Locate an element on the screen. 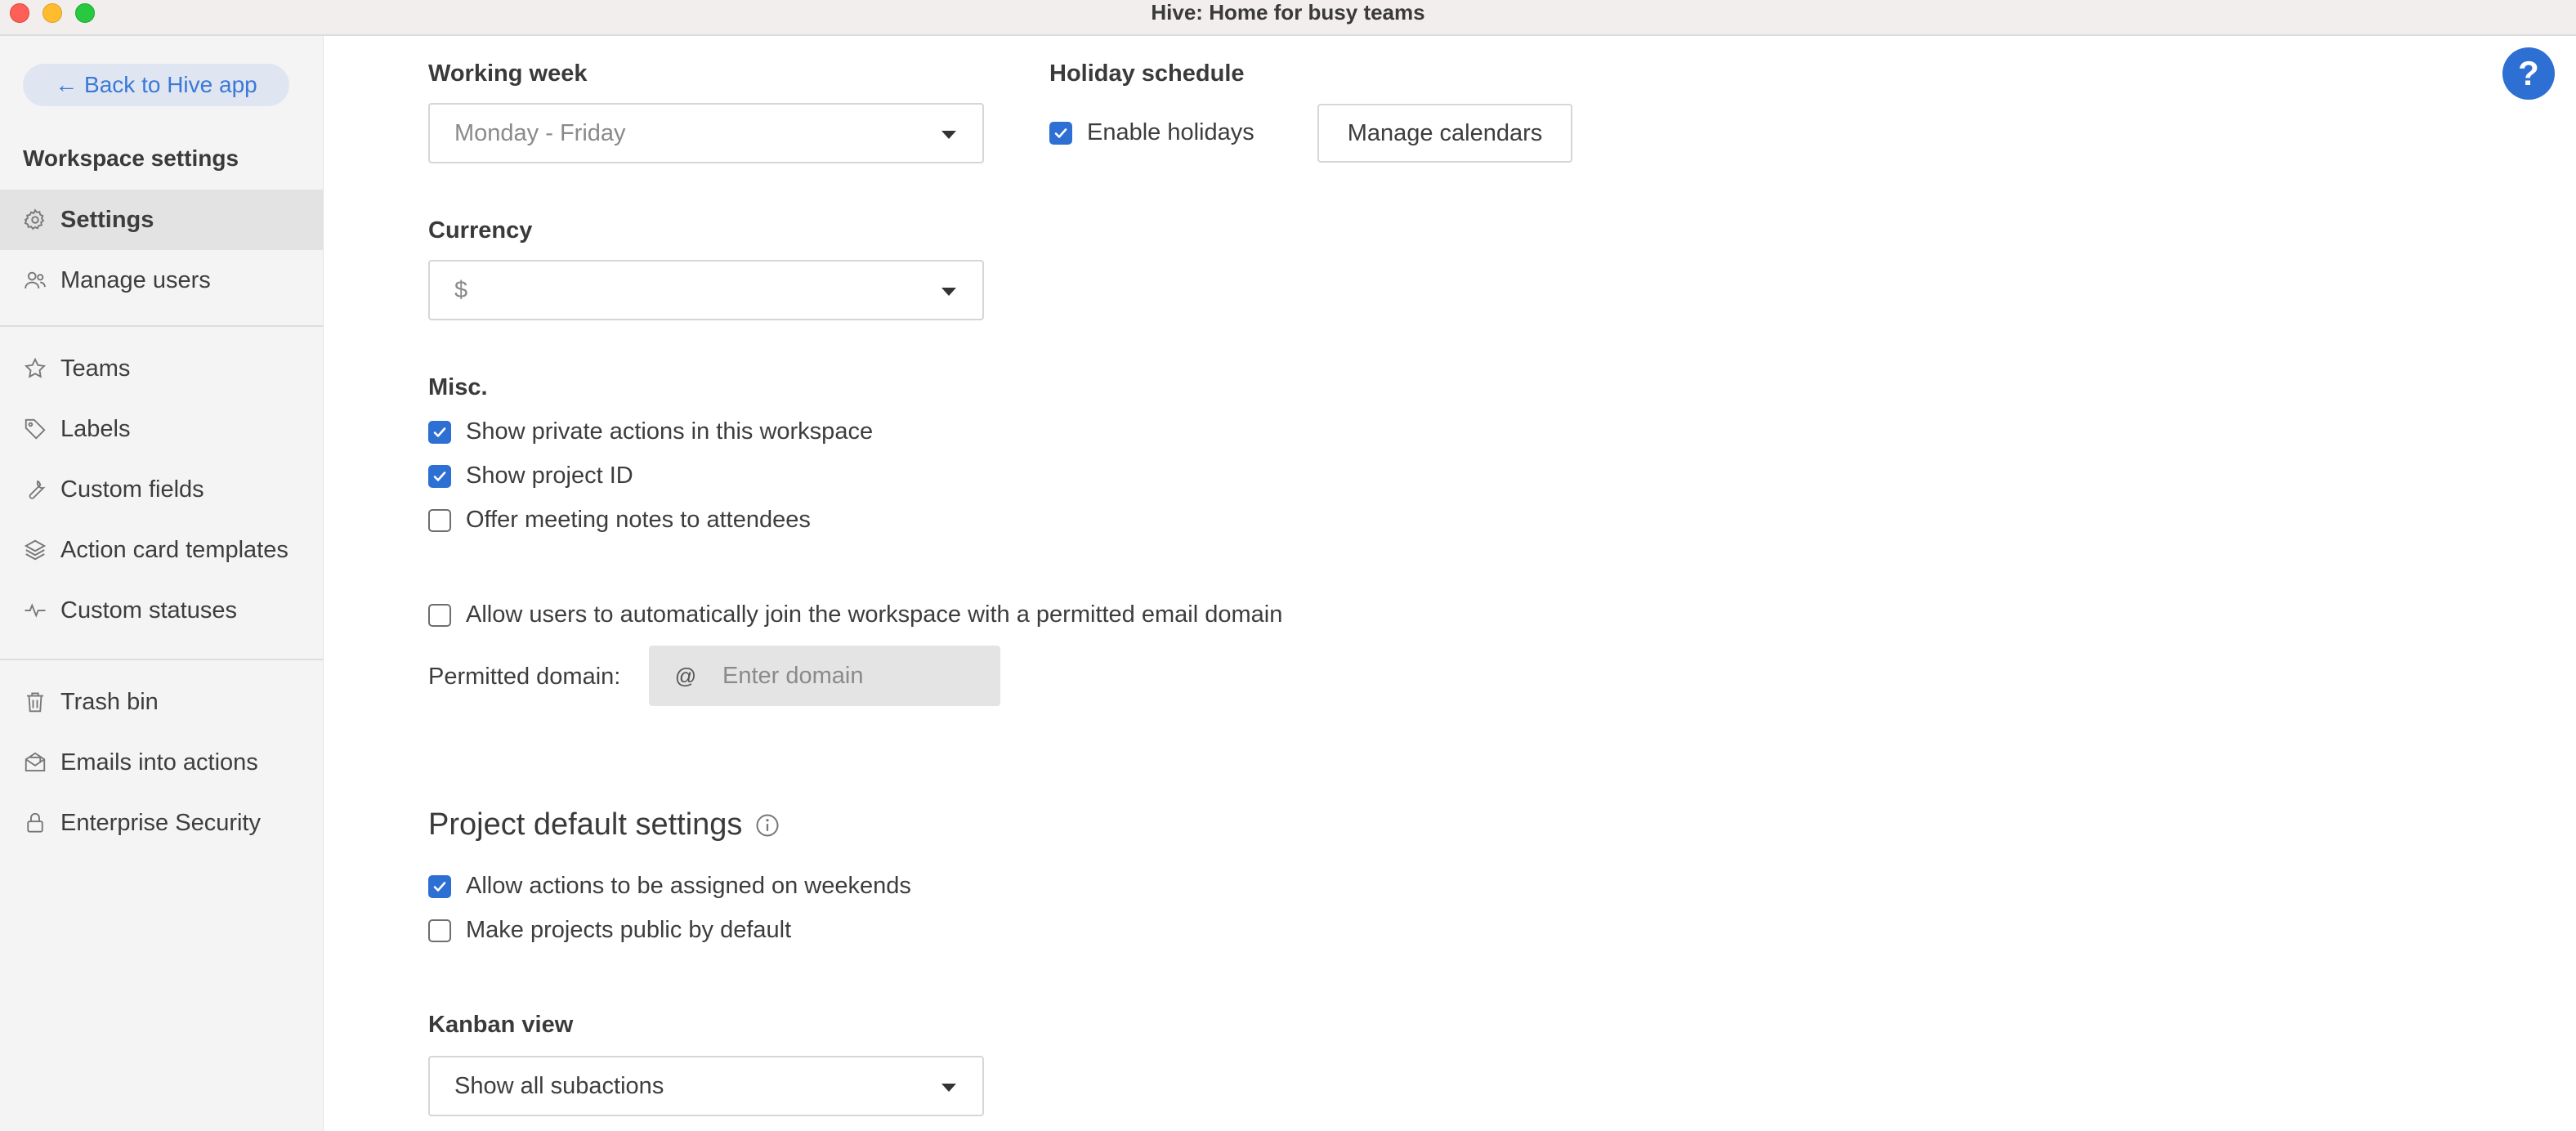 The height and width of the screenshot is (1131, 2576). sidebar-item-manage-users: Manage users is located at coordinates (162, 280).